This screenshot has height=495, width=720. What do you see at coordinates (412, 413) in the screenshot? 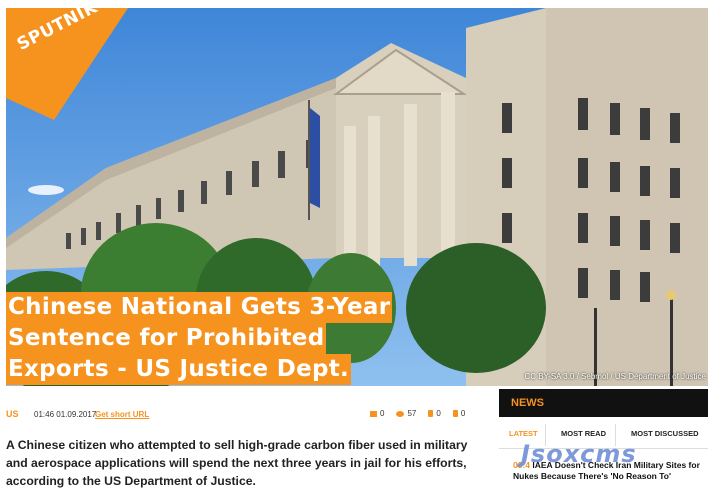
I see `view-count: 57` at bounding box center [412, 413].